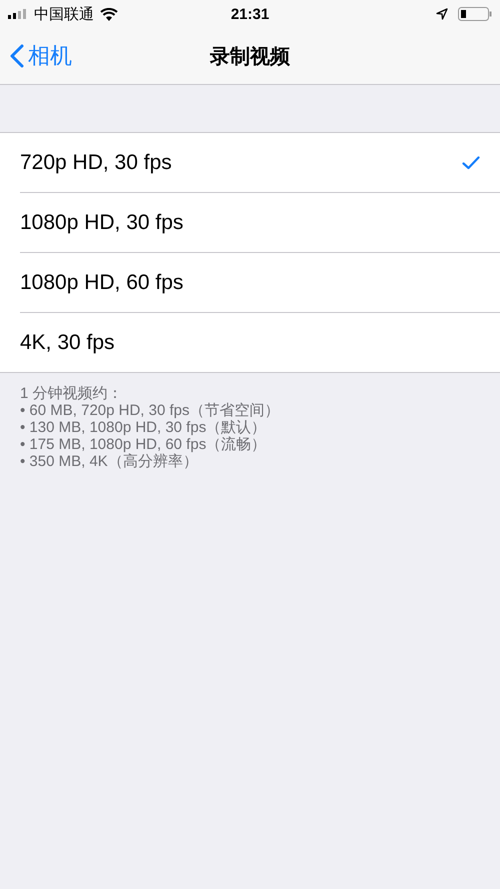  I want to click on footer-note: • 130 MB, 1080p HD, 30 fps（默认）, so click(144, 427).